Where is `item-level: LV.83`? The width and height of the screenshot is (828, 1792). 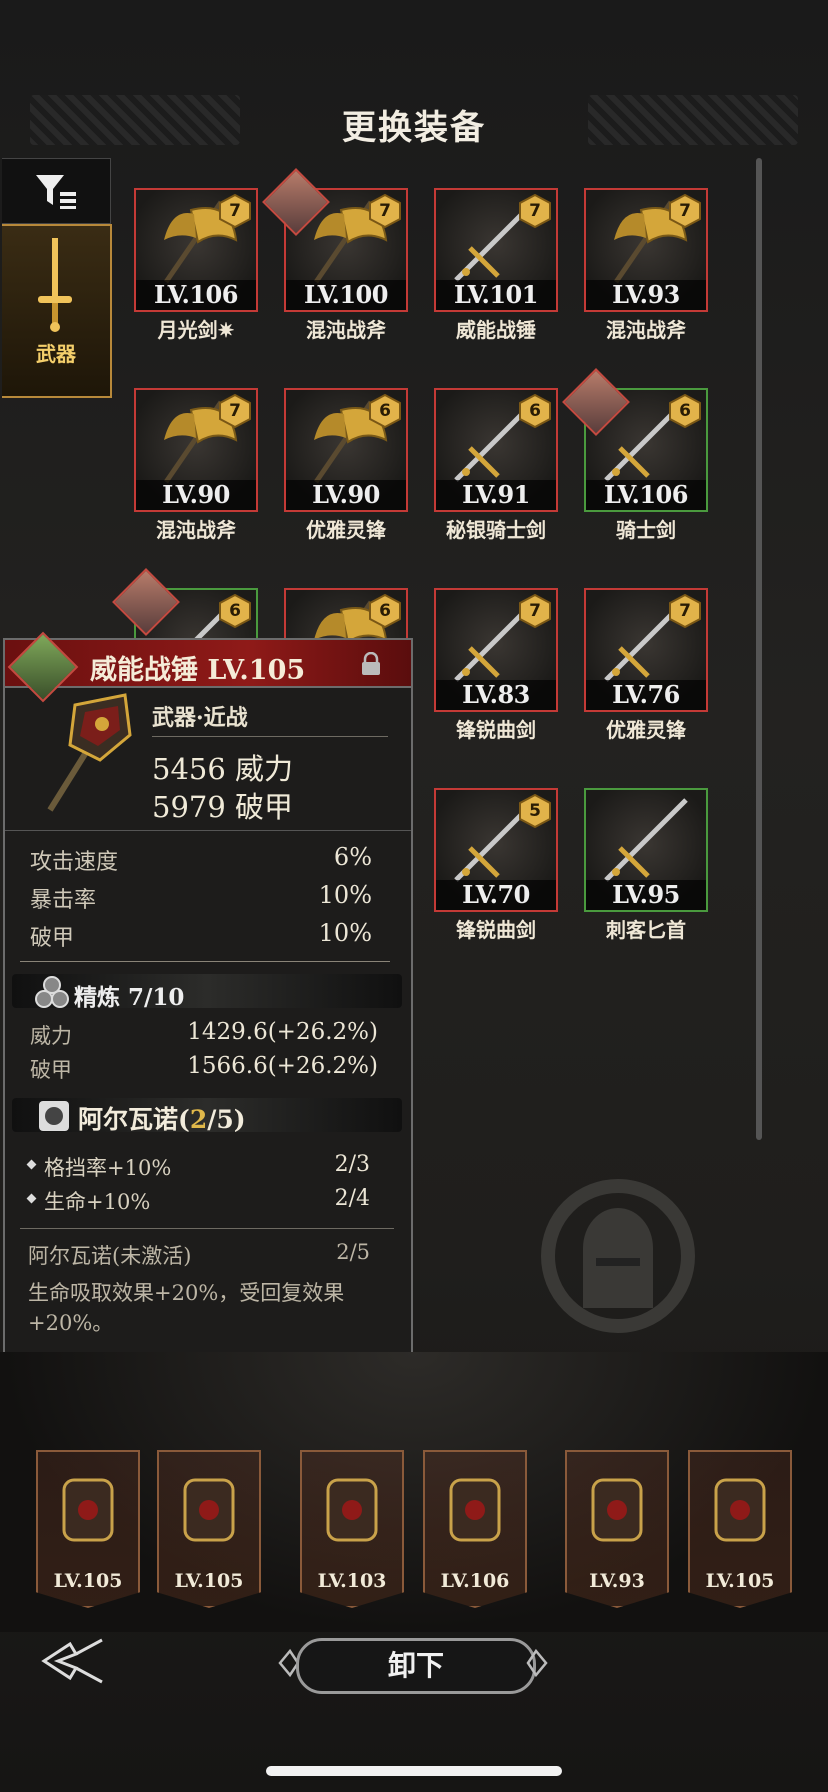 item-level: LV.83 is located at coordinates (496, 695).